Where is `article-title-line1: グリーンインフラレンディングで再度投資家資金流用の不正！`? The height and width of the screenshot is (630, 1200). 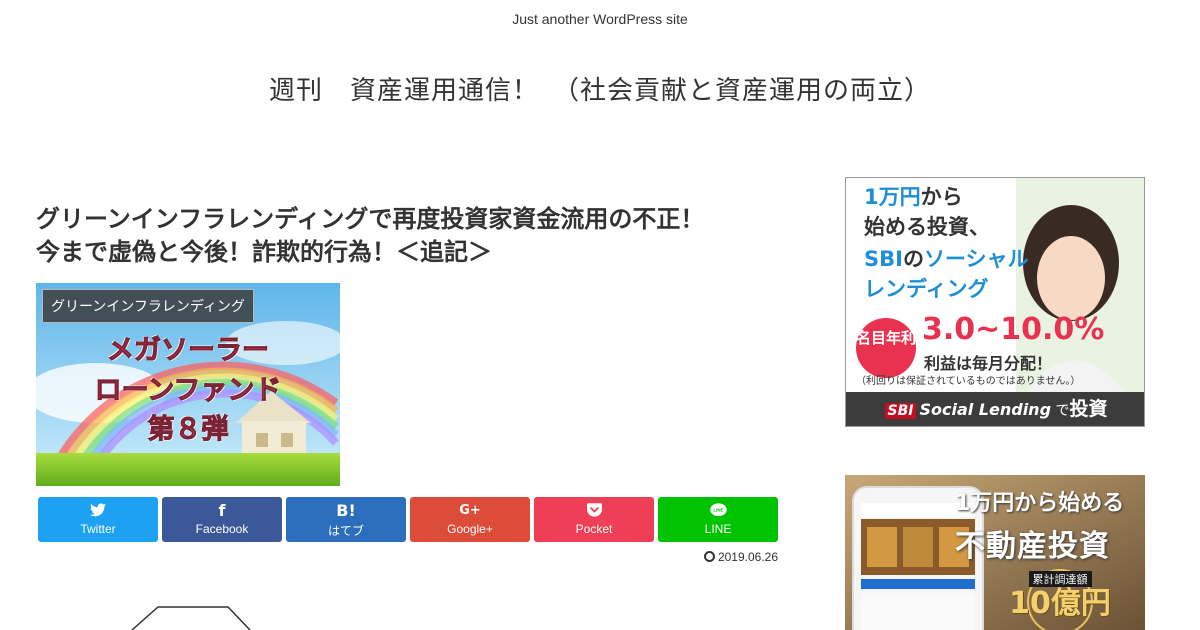 article-title-line1: グリーンインフラレンディングで再度投資家資金流用の不正！ is located at coordinates (370, 219).